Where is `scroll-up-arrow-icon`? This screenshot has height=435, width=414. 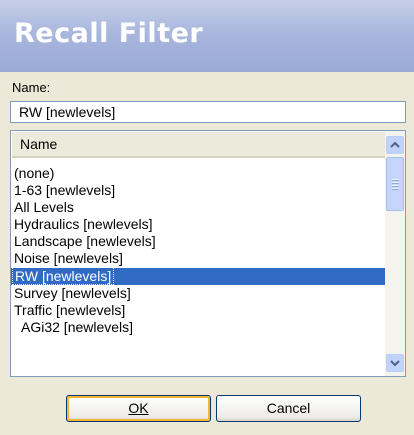
scroll-up-arrow-icon is located at coordinates (395, 144).